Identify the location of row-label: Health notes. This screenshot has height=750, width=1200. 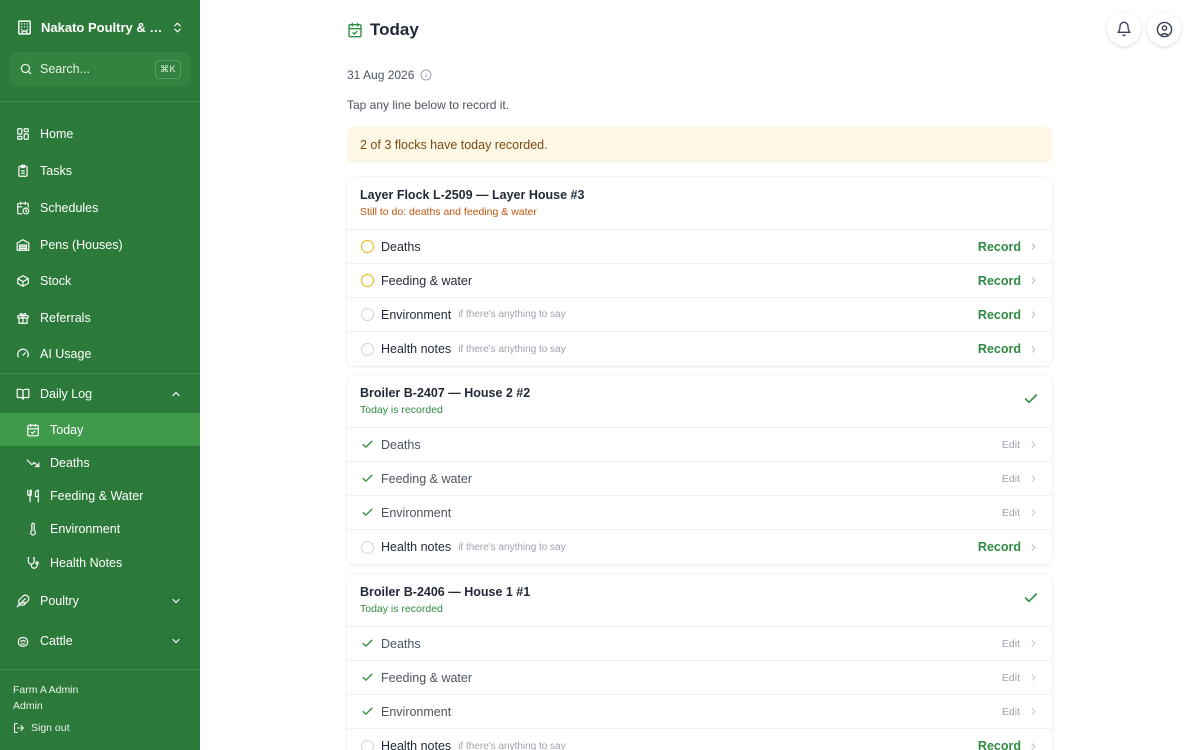
(416, 349).